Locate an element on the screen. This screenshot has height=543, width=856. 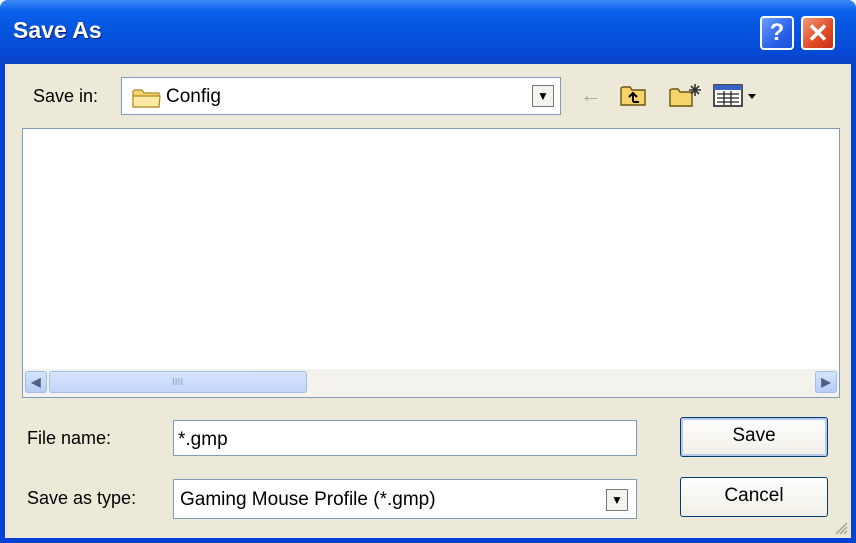
horizontal-scrollbar: ◀ IIII ▶ is located at coordinates (431, 383).